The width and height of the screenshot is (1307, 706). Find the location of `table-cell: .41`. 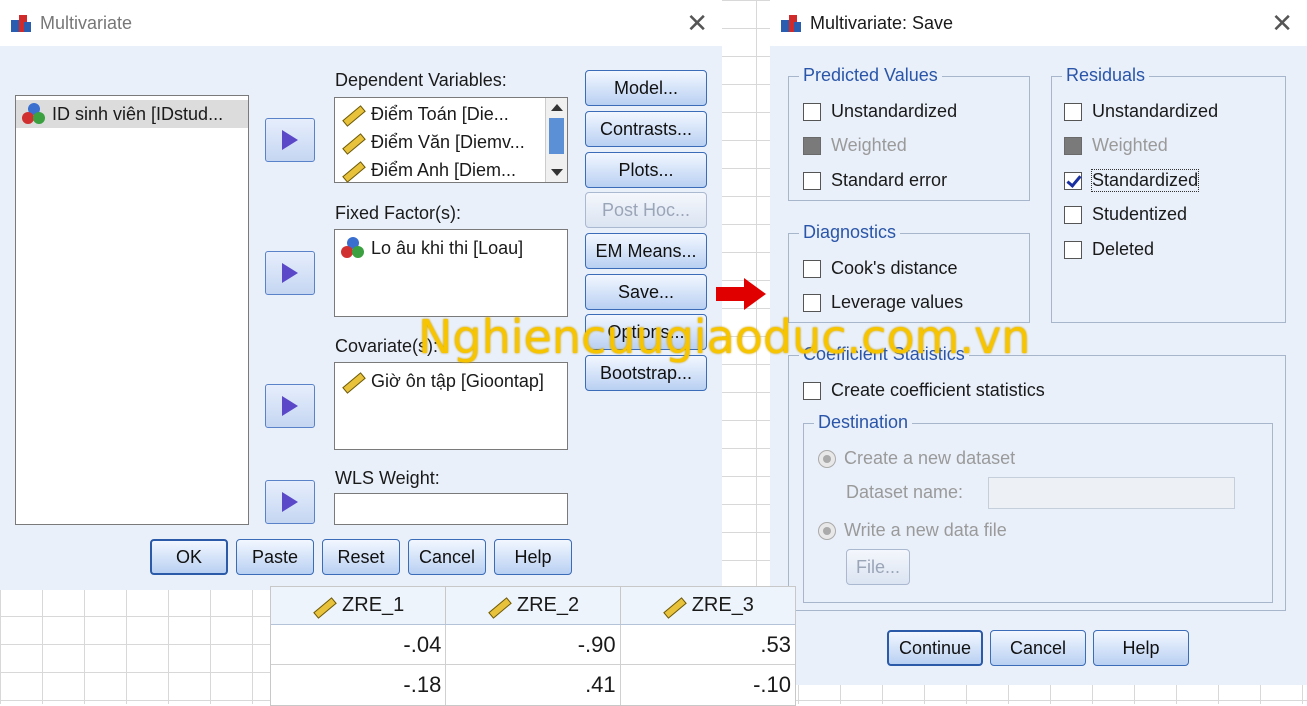

table-cell: .41 is located at coordinates (533, 685).